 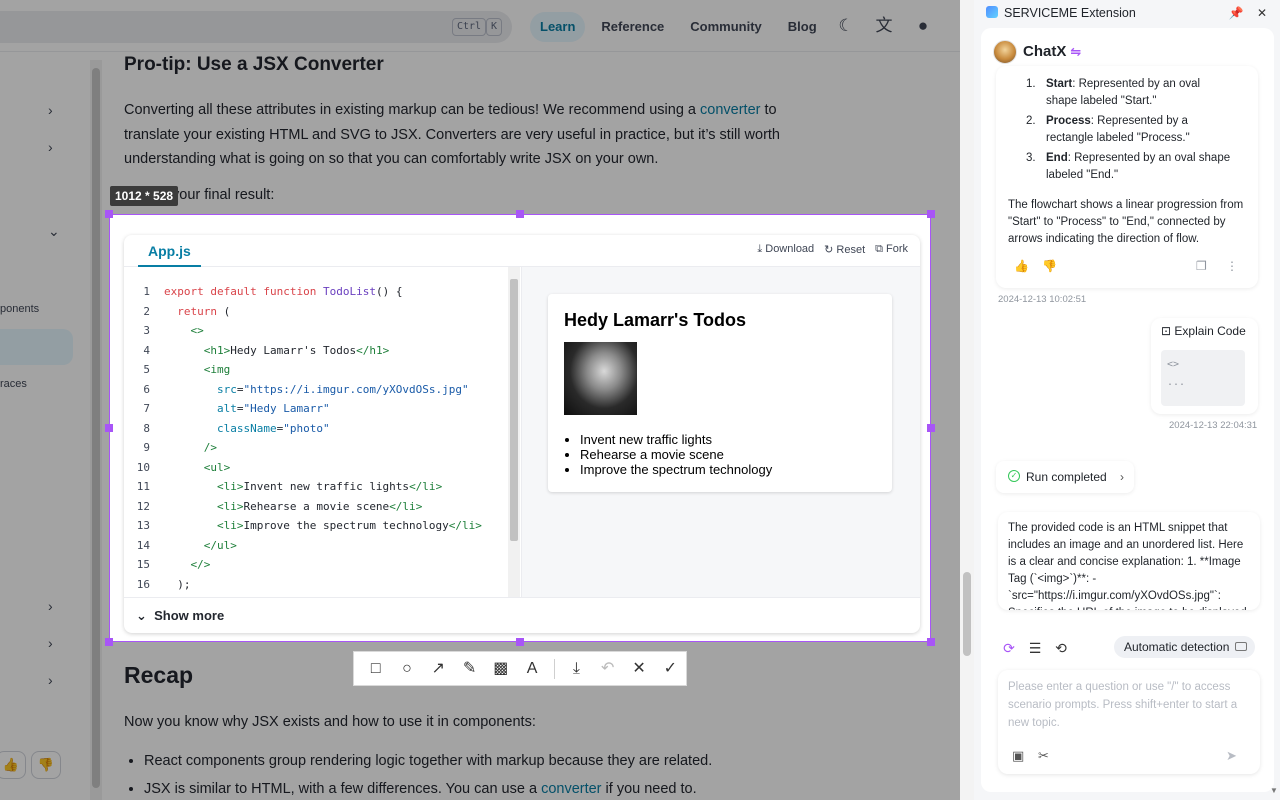 I want to click on sidebar-item-traces: races, so click(x=13, y=384).